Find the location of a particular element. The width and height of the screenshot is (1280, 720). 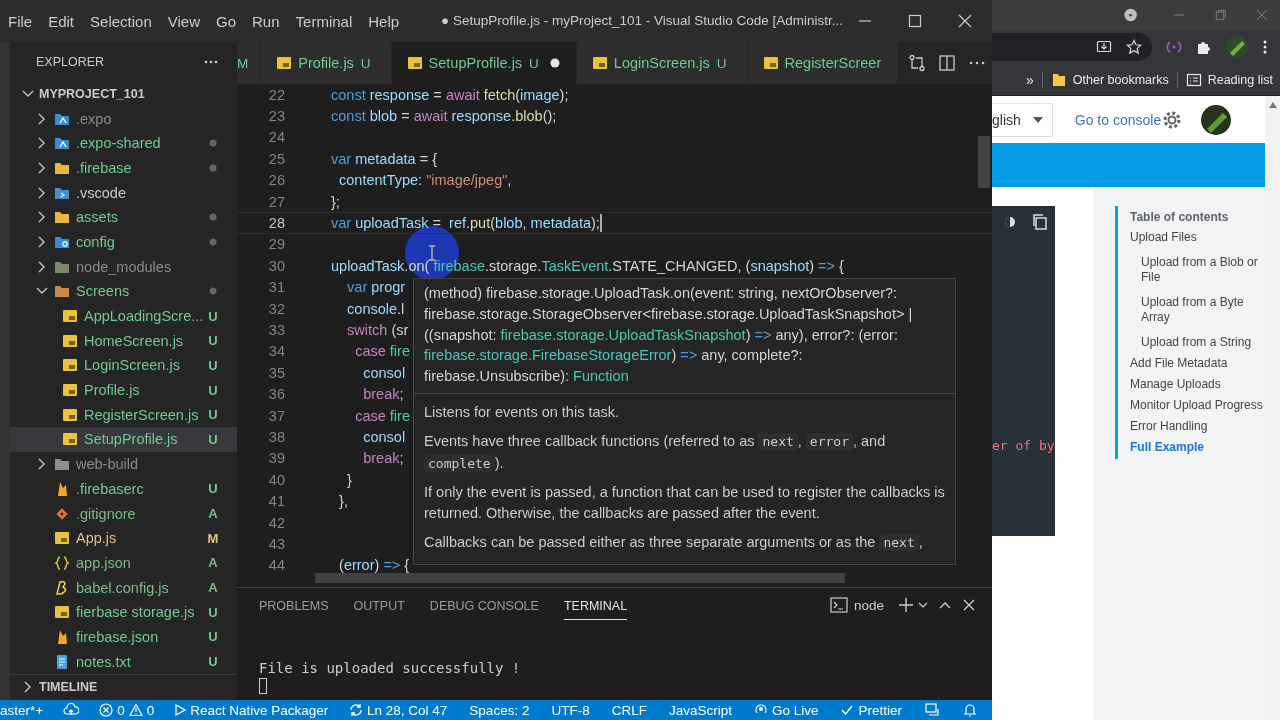

file-tree-item: AppLoadingScre... U is located at coordinates (123, 316).